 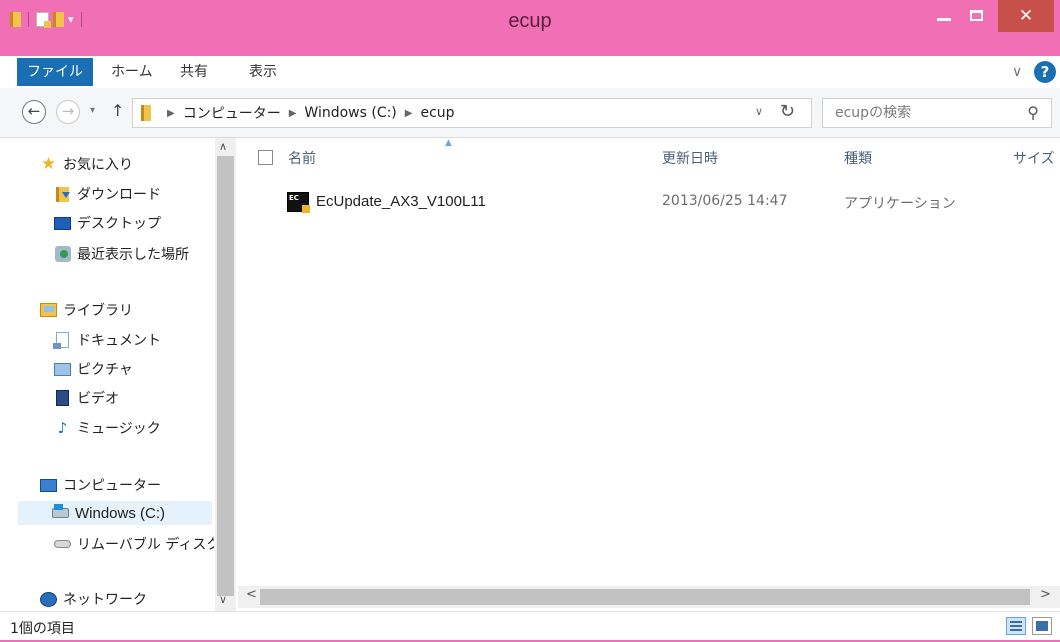 I want to click on nav-item-music: ♪ ミュージック, so click(x=107, y=428).